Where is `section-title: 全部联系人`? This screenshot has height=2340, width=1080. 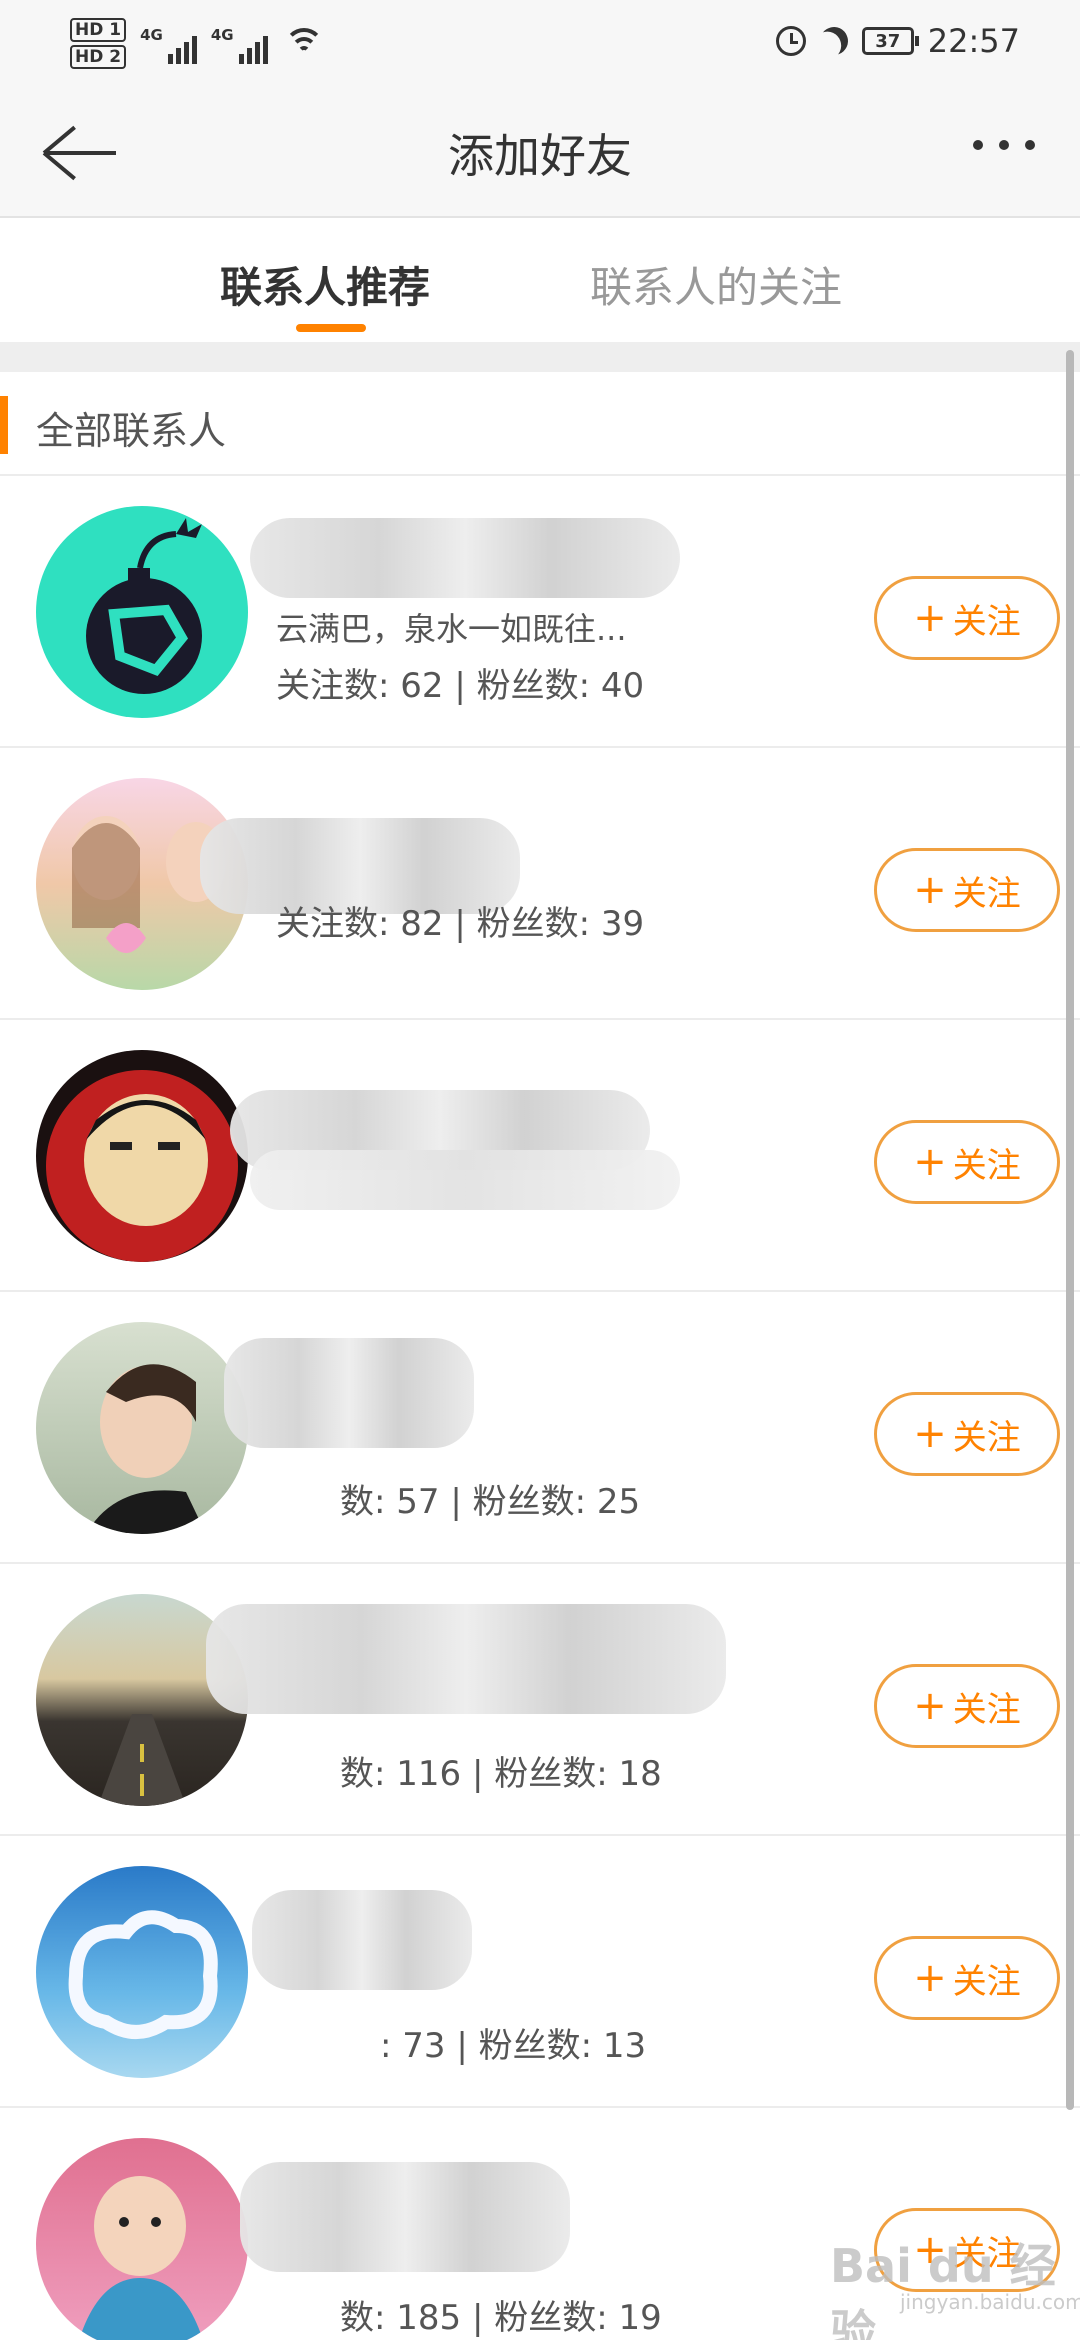
section-title: 全部联系人 is located at coordinates (131, 431).